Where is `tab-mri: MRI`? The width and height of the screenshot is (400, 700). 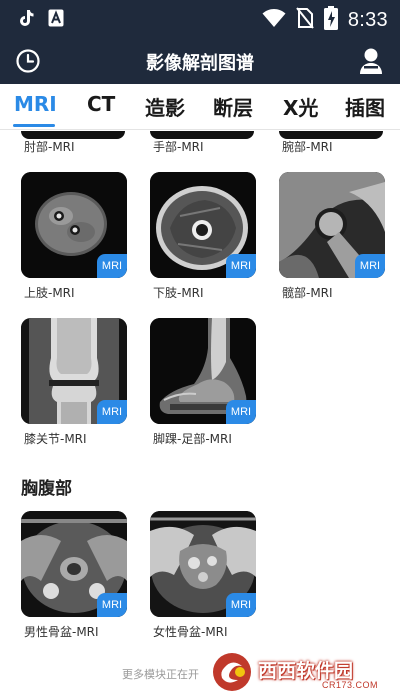
tab-mri: MRI is located at coordinates (35, 104).